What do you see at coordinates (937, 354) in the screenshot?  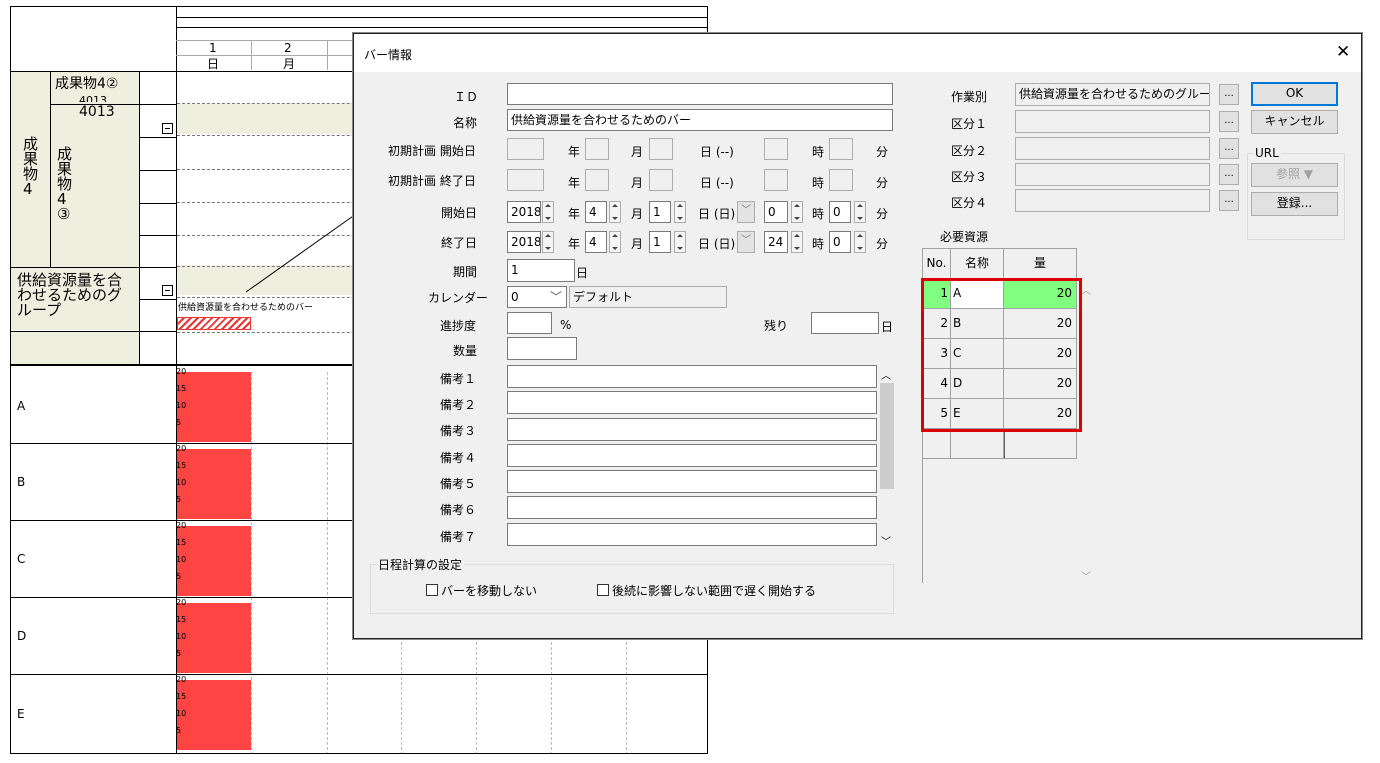 I see `grid-cell-no: 3` at bounding box center [937, 354].